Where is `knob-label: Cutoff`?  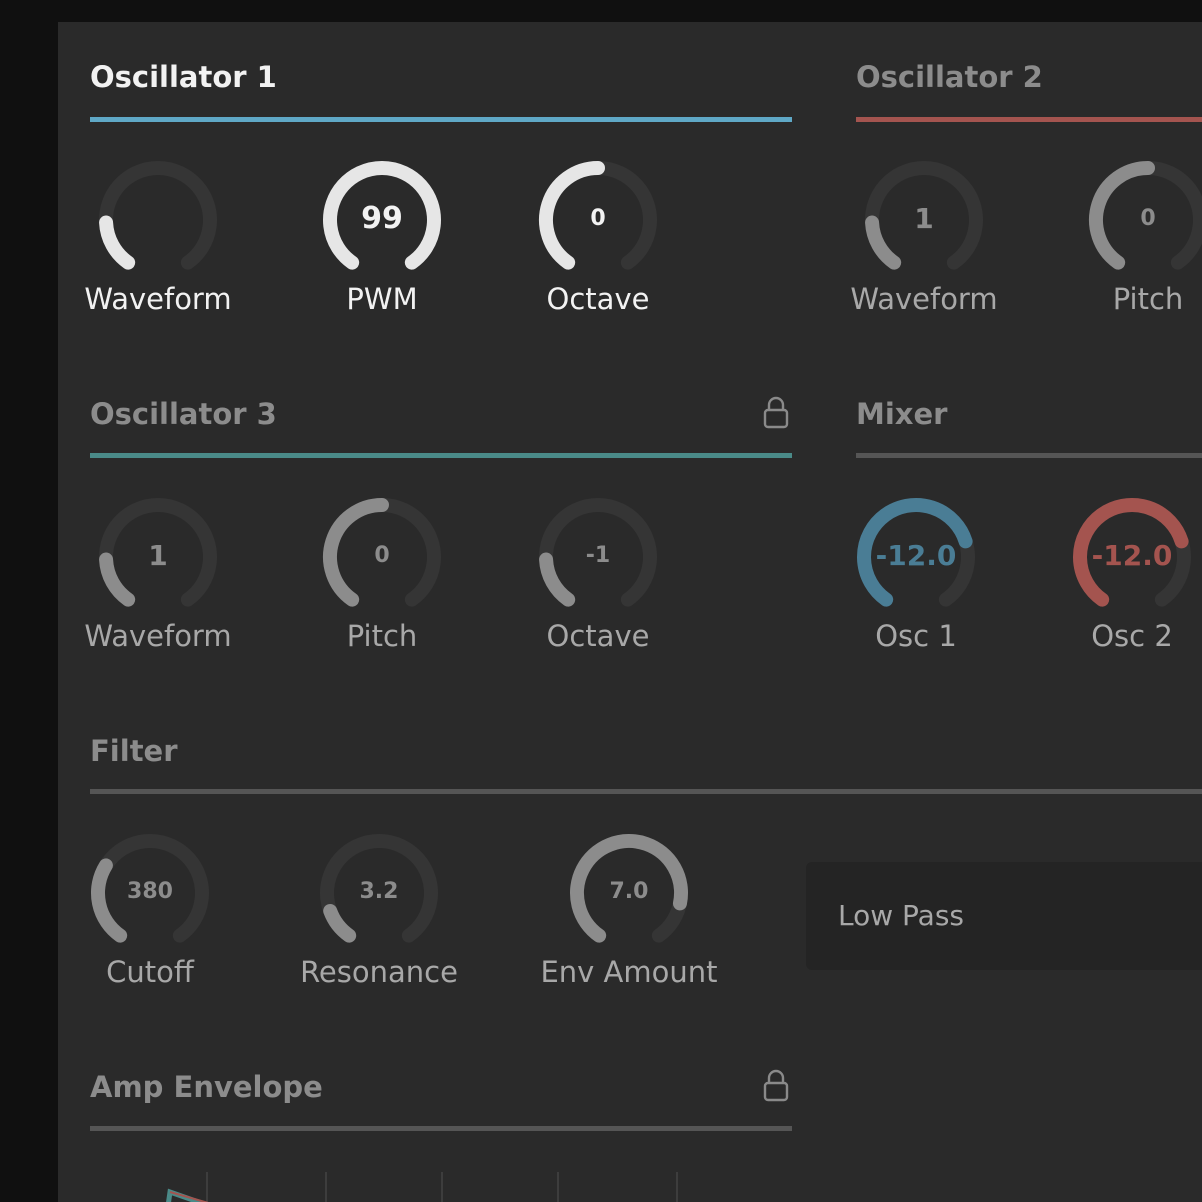
knob-label: Cutoff is located at coordinates (150, 972).